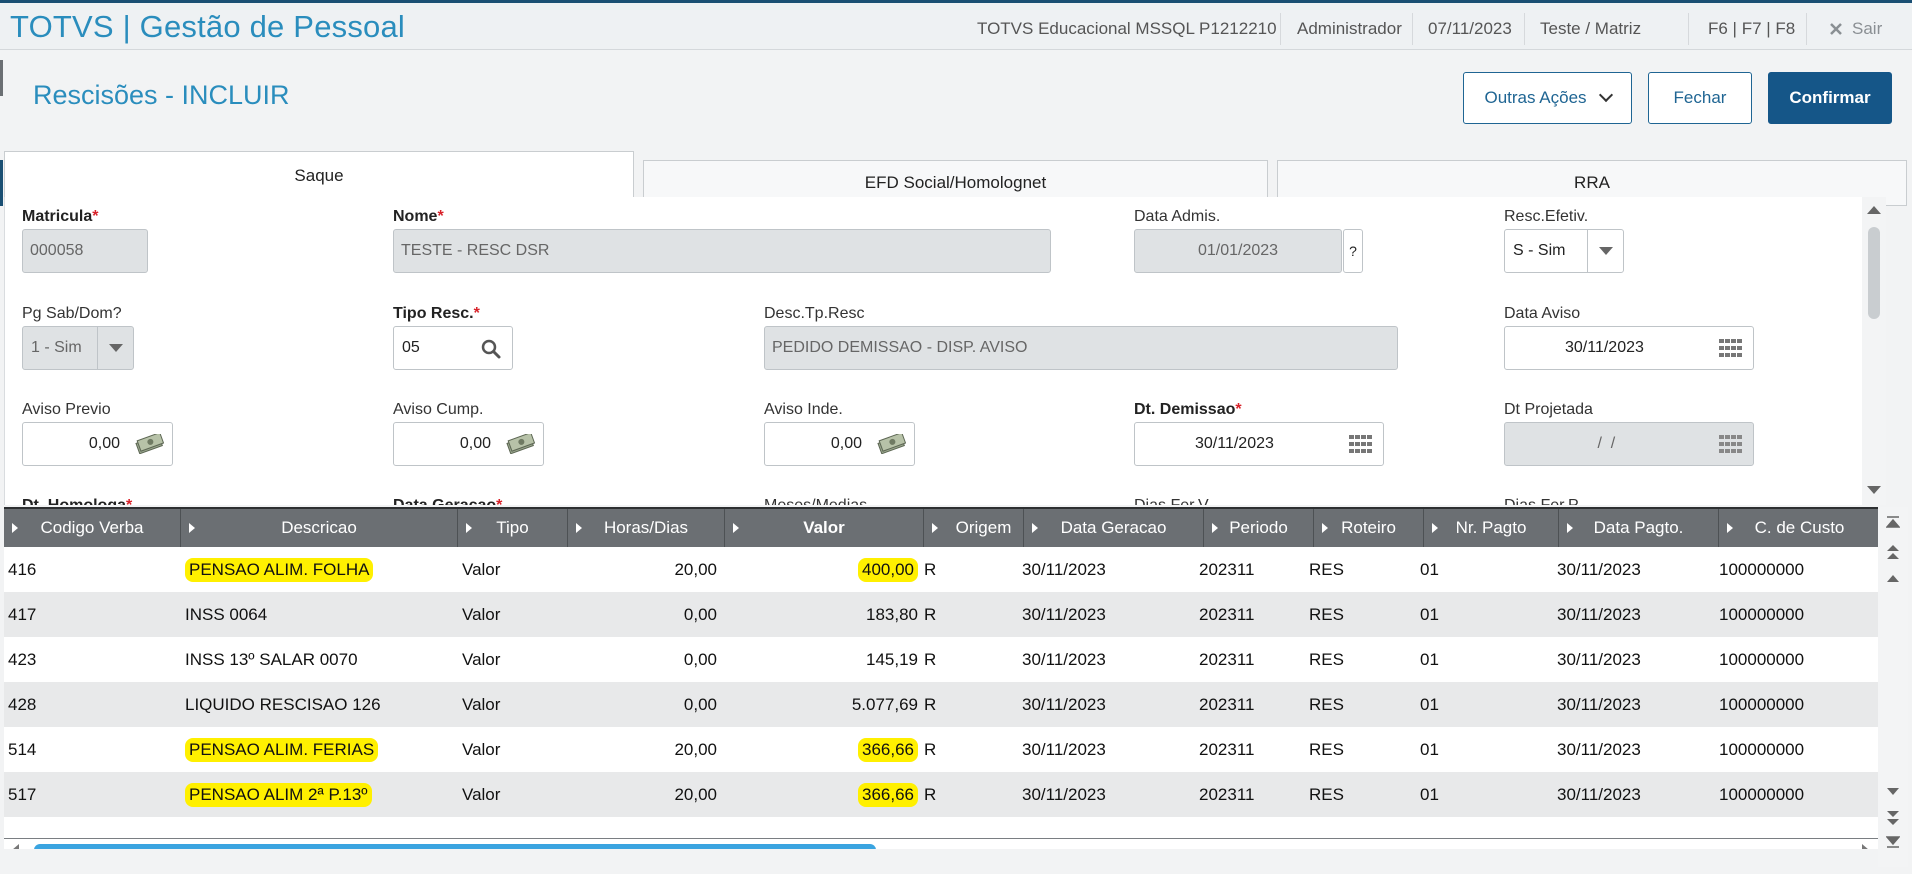 The height and width of the screenshot is (874, 1912). I want to click on data-aviso-value: 30/11/2023, so click(1604, 347).